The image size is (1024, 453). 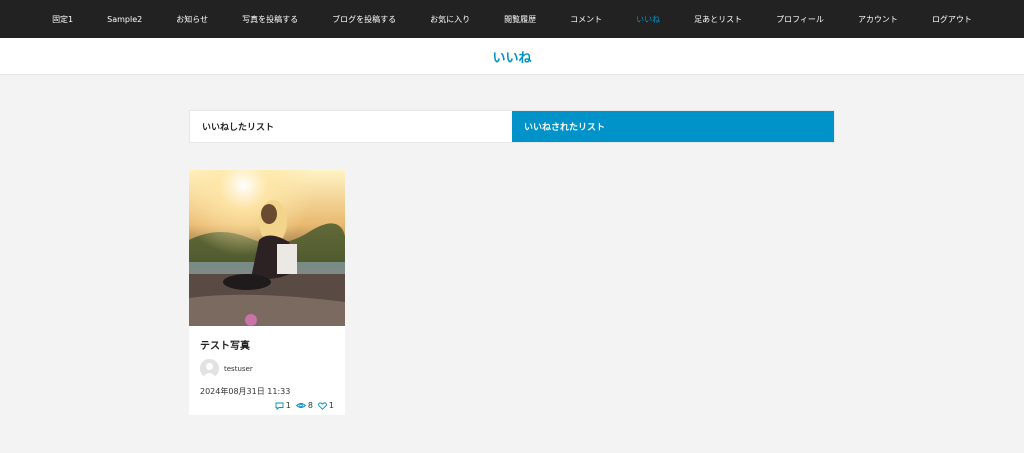 I want to click on author-info: testuser, so click(x=267, y=368).